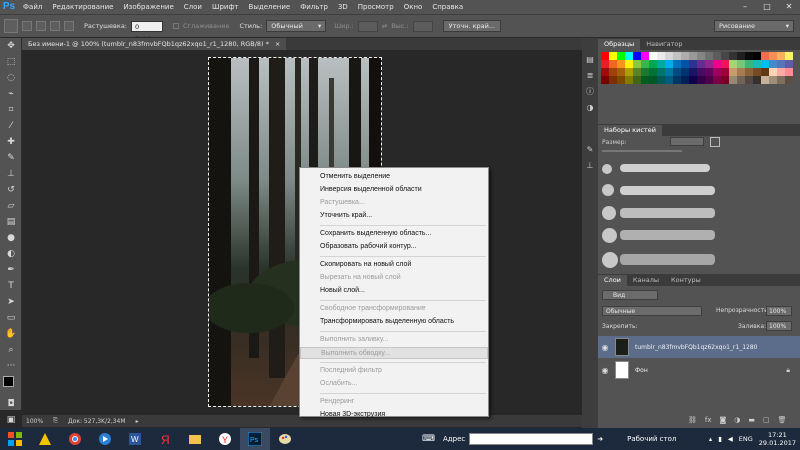 This screenshot has height=450, width=800. Describe the element at coordinates (11, 142) in the screenshot. I see `healing-brush-tool-icon: ✚` at that location.